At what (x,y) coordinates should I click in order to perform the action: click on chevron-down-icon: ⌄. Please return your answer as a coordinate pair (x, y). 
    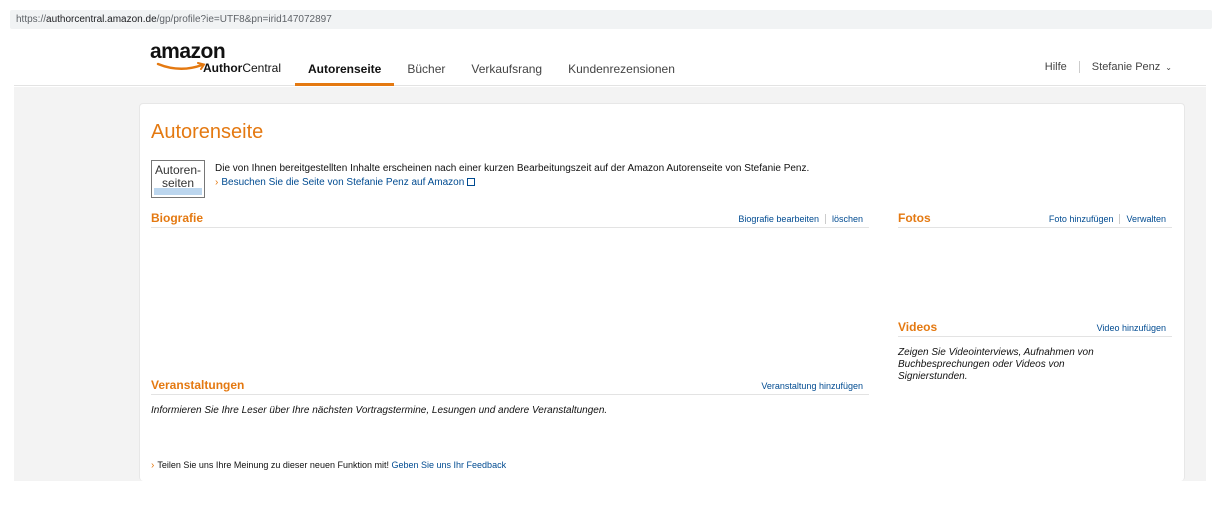
    Looking at the image, I should click on (1168, 67).